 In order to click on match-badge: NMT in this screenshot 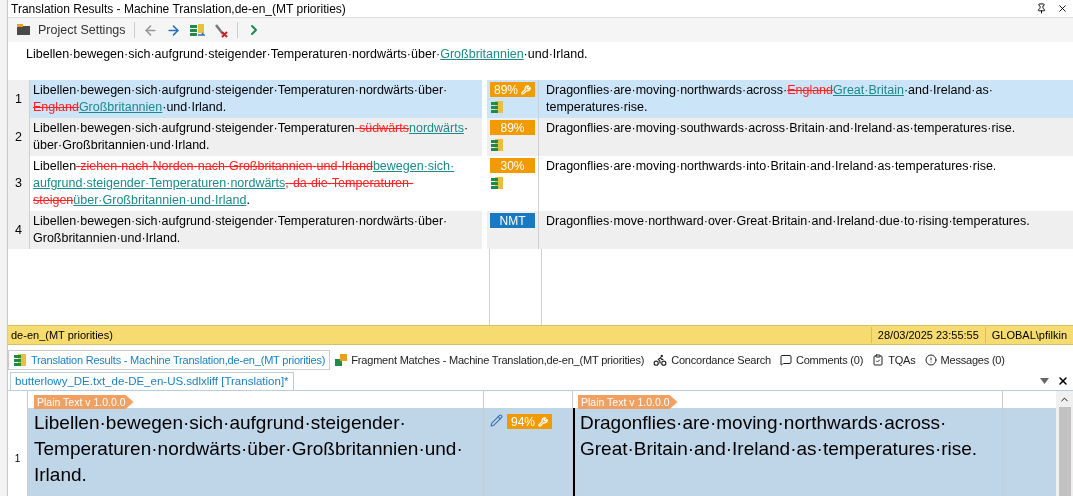, I will do `click(512, 220)`.